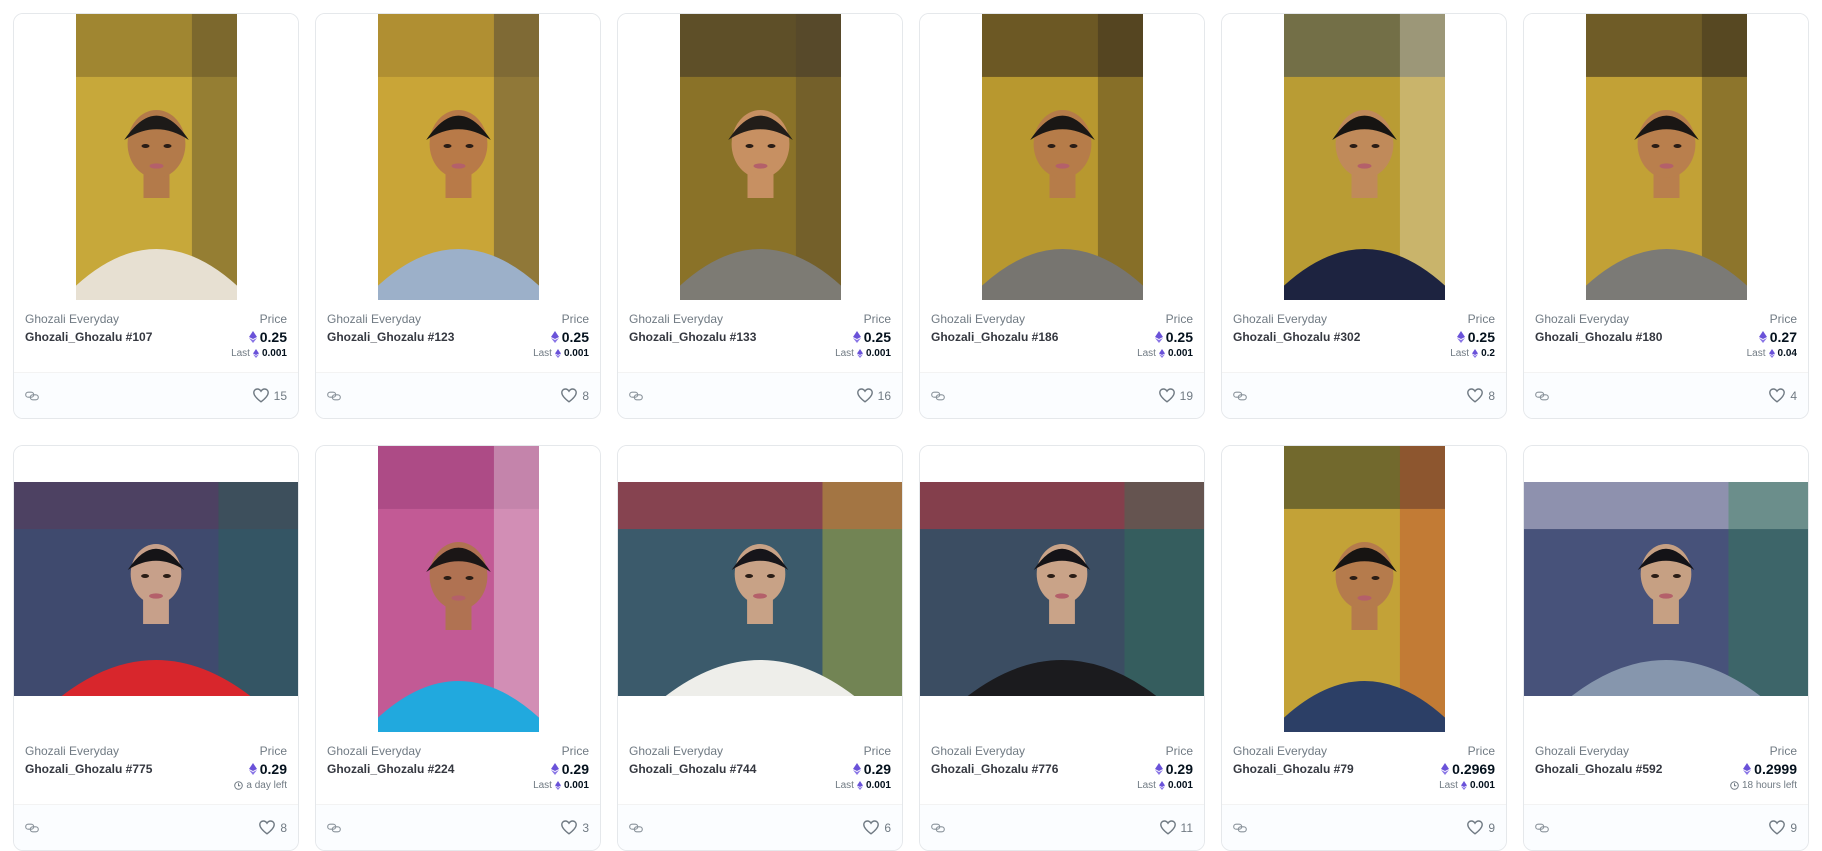  What do you see at coordinates (877, 827) in the screenshot?
I see `like-button: 6` at bounding box center [877, 827].